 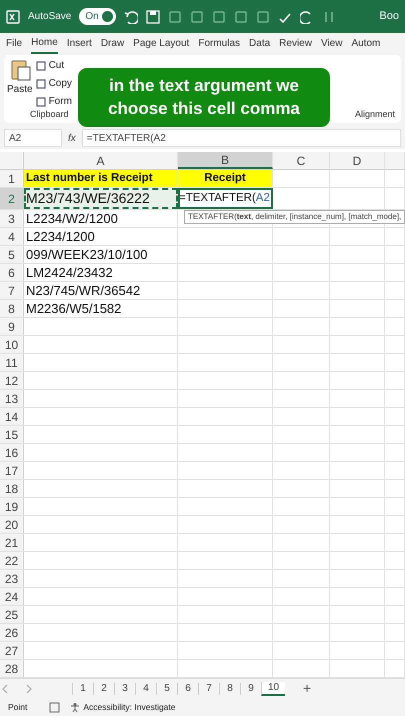 I want to click on row-header: 21, so click(x=12, y=542).